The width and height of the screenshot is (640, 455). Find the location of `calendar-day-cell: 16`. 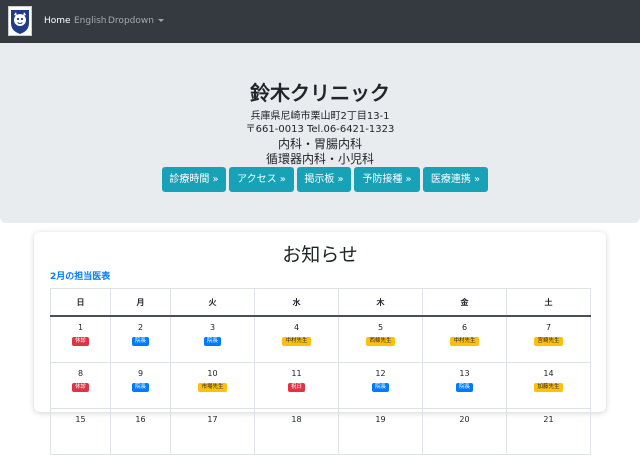

calendar-day-cell: 16 is located at coordinates (140, 431).